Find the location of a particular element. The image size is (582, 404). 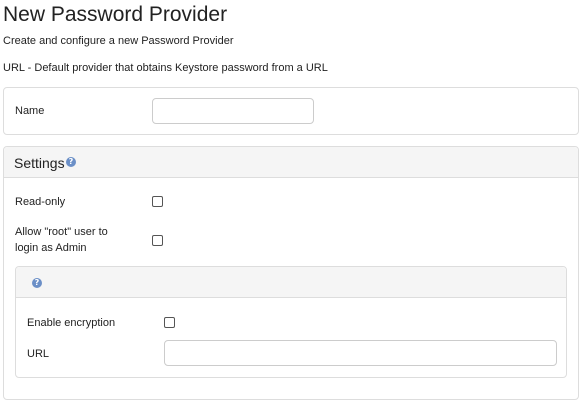

read-only-checkbox is located at coordinates (157, 201).